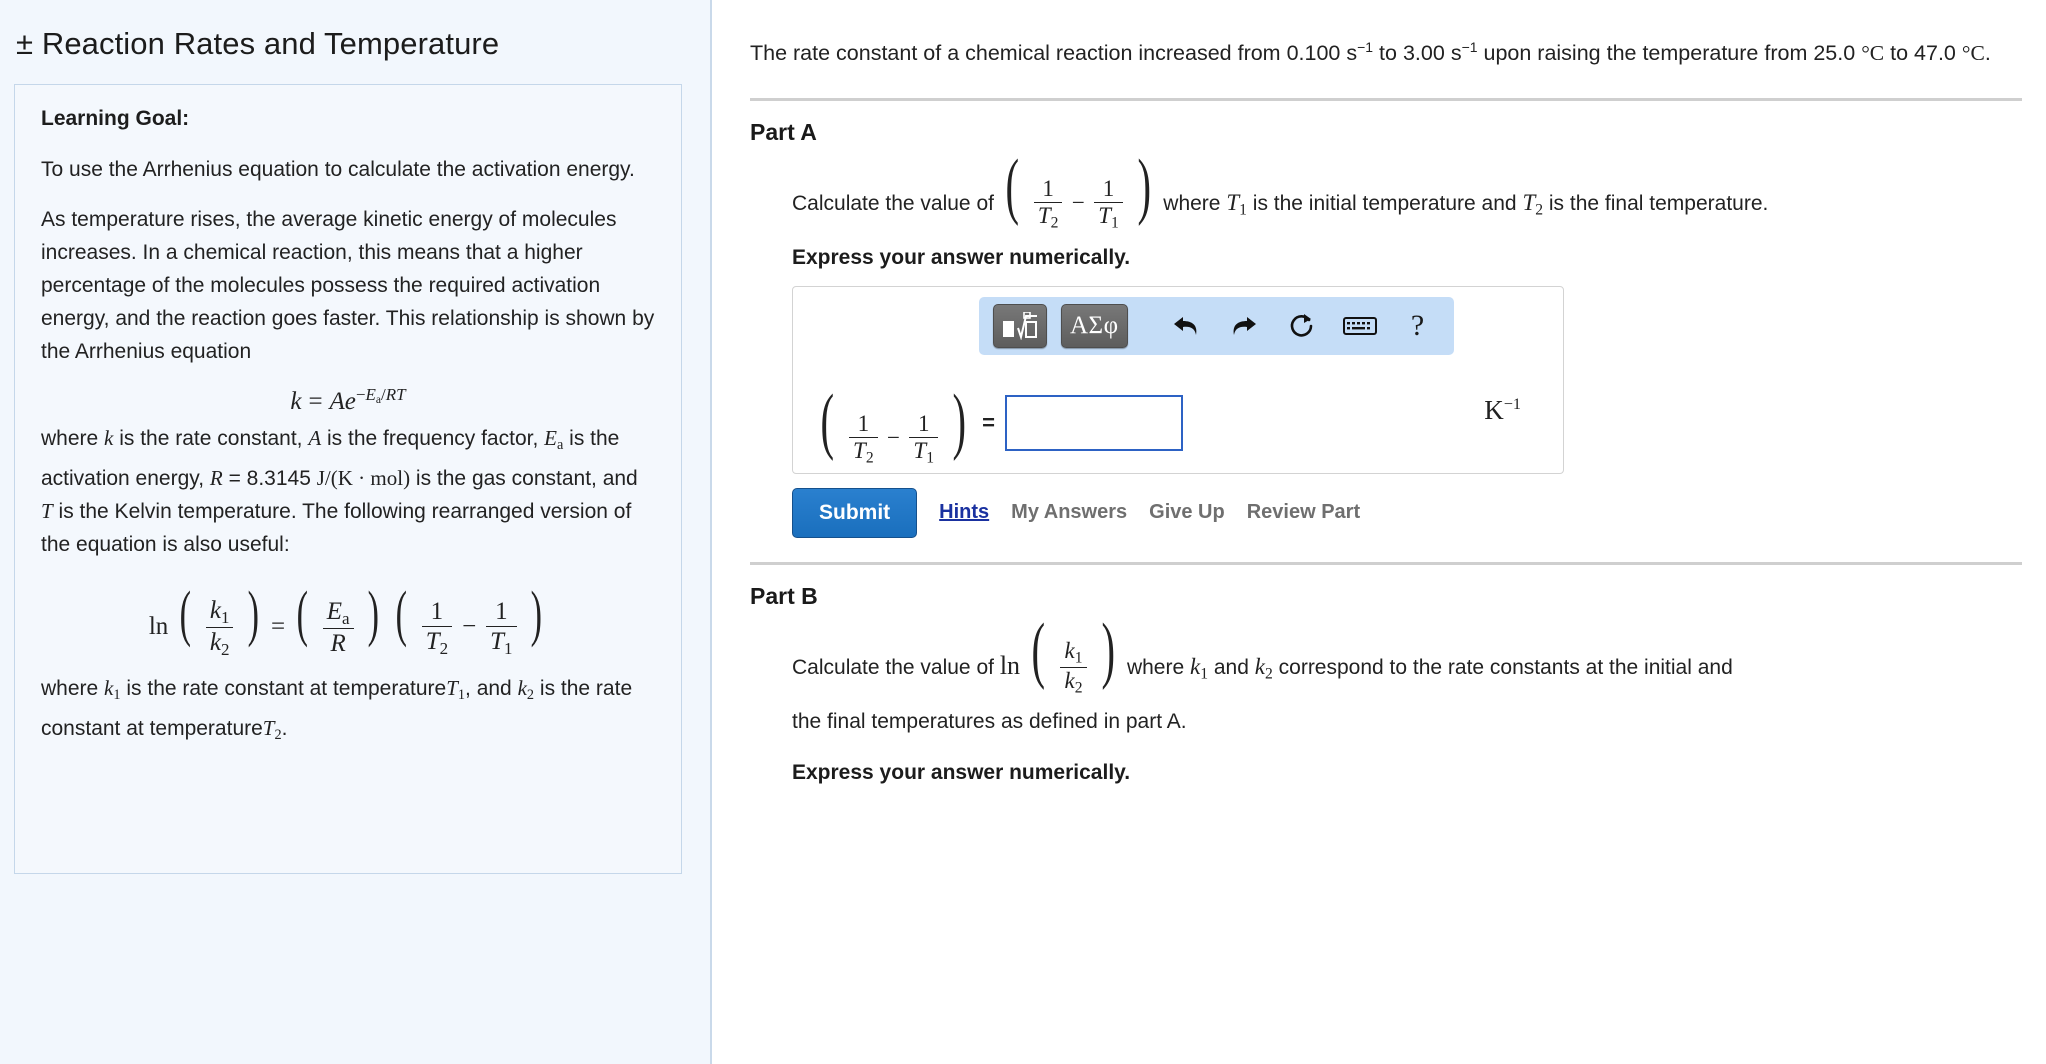 Image resolution: width=2046 pixels, height=1064 pixels. I want to click on text-foot-5: ., so click(284, 729).